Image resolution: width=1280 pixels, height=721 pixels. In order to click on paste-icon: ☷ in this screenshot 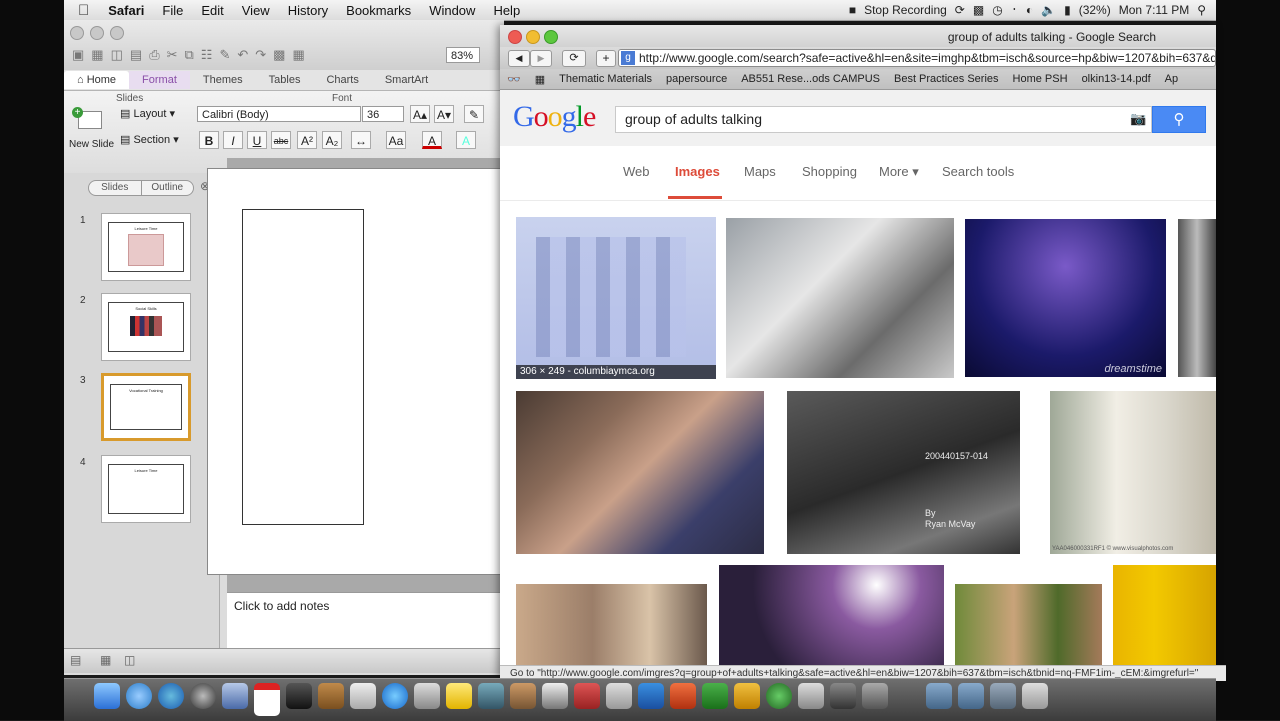, I will do `click(207, 55)`.